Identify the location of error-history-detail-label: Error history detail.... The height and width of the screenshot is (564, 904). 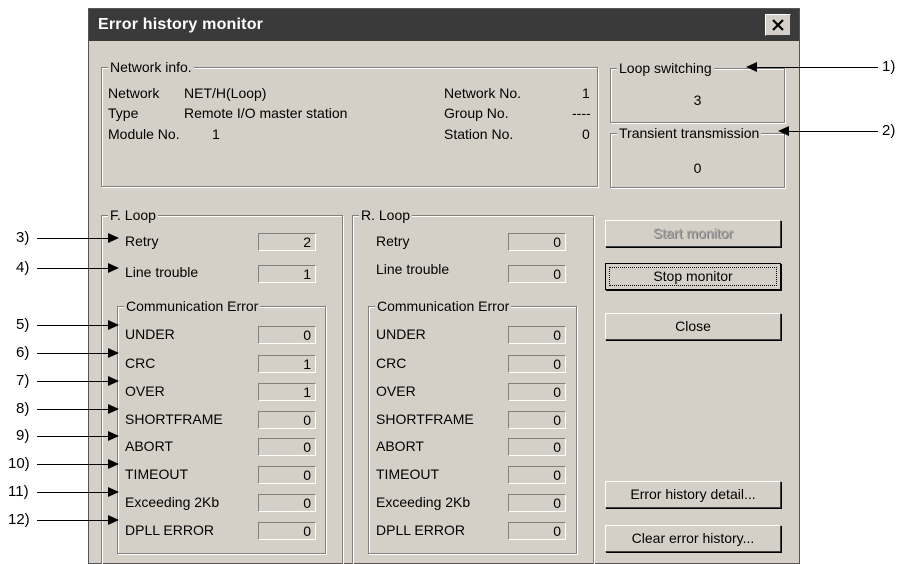
(693, 494).